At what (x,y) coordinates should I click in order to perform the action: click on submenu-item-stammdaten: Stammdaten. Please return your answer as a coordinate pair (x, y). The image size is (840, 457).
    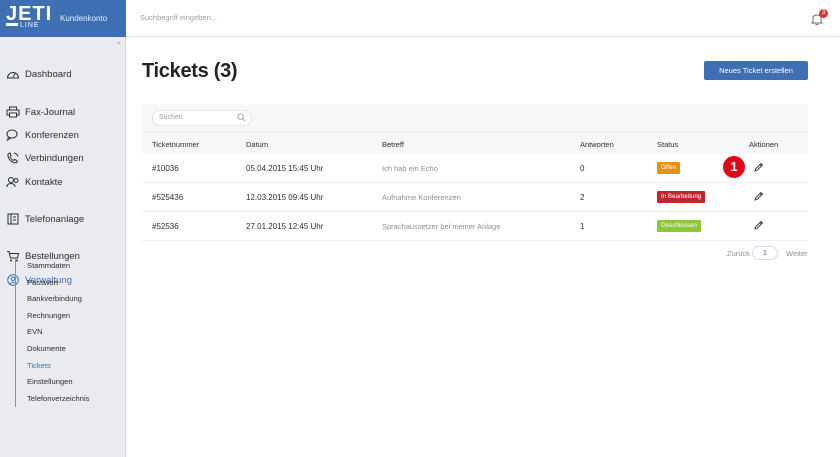
    Looking at the image, I should click on (65, 266).